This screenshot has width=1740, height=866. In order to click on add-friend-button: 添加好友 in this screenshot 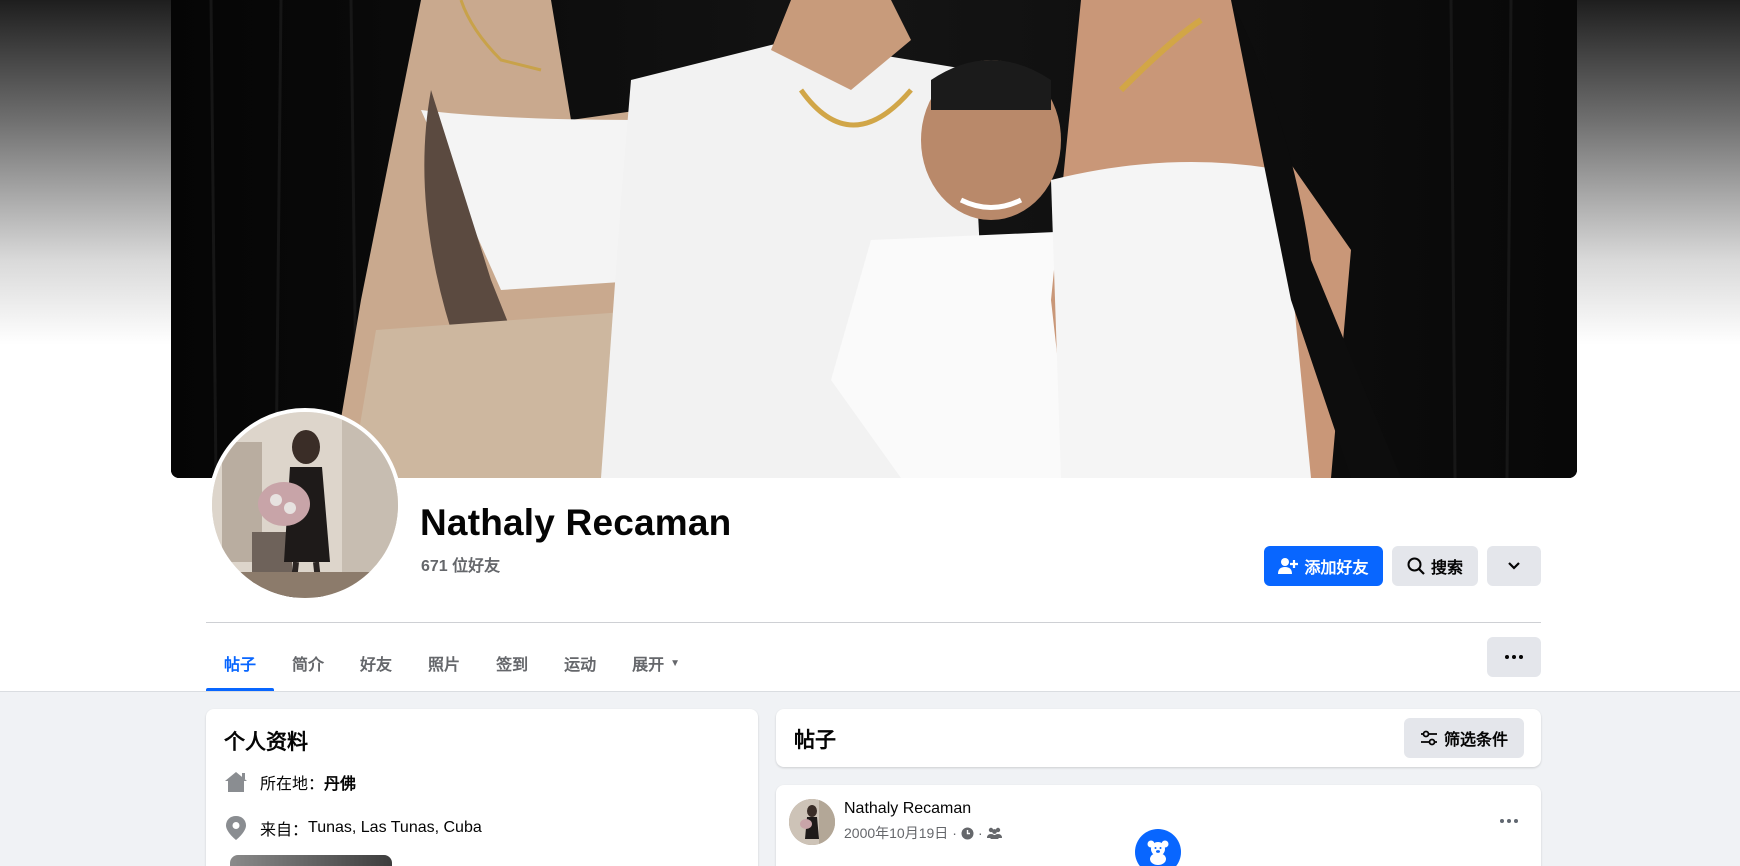, I will do `click(1323, 566)`.